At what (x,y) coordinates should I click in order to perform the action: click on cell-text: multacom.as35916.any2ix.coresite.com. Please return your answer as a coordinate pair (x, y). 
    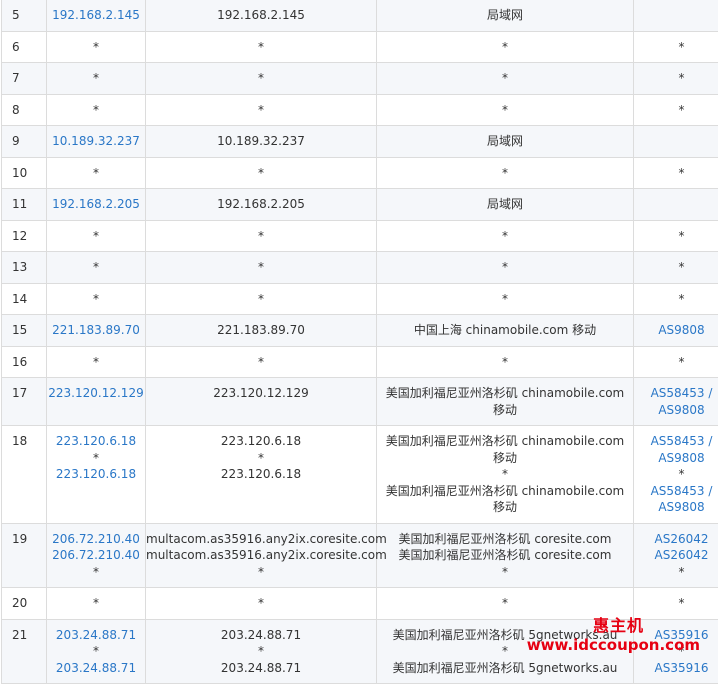
    Looking at the image, I should click on (261, 539).